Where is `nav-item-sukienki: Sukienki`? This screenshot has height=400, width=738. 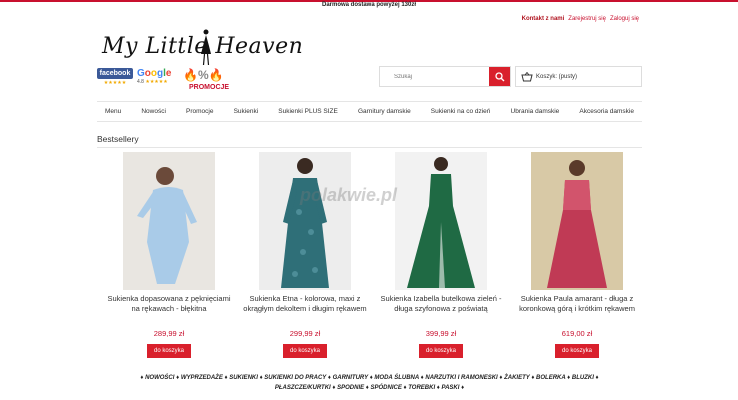 nav-item-sukienki: Sukienki is located at coordinates (246, 111).